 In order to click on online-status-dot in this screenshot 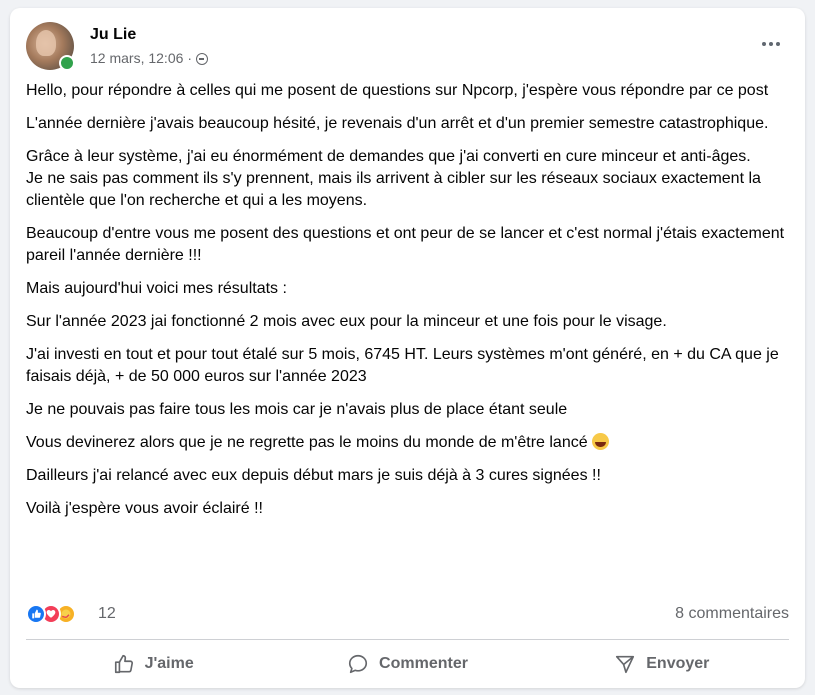, I will do `click(67, 63)`.